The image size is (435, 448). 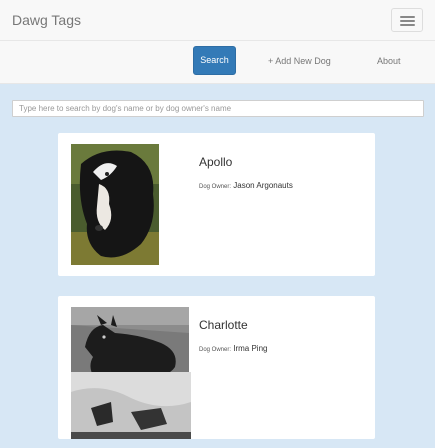 I want to click on app-title: Dawg Tags, so click(x=46, y=20).